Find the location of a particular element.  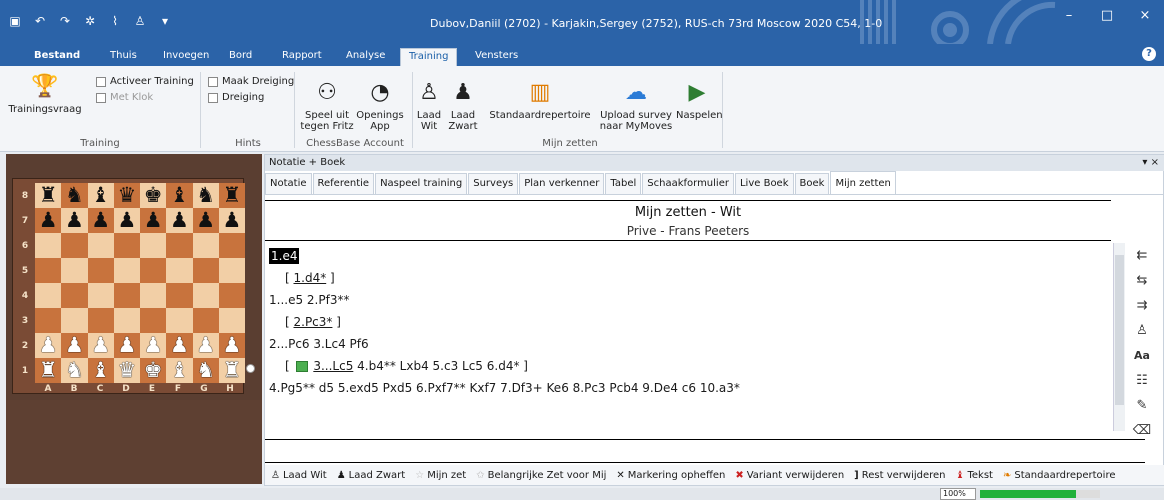

belangrijke-zet-tool: ✩ Belangrijke Zet voor Mij is located at coordinates (541, 475).